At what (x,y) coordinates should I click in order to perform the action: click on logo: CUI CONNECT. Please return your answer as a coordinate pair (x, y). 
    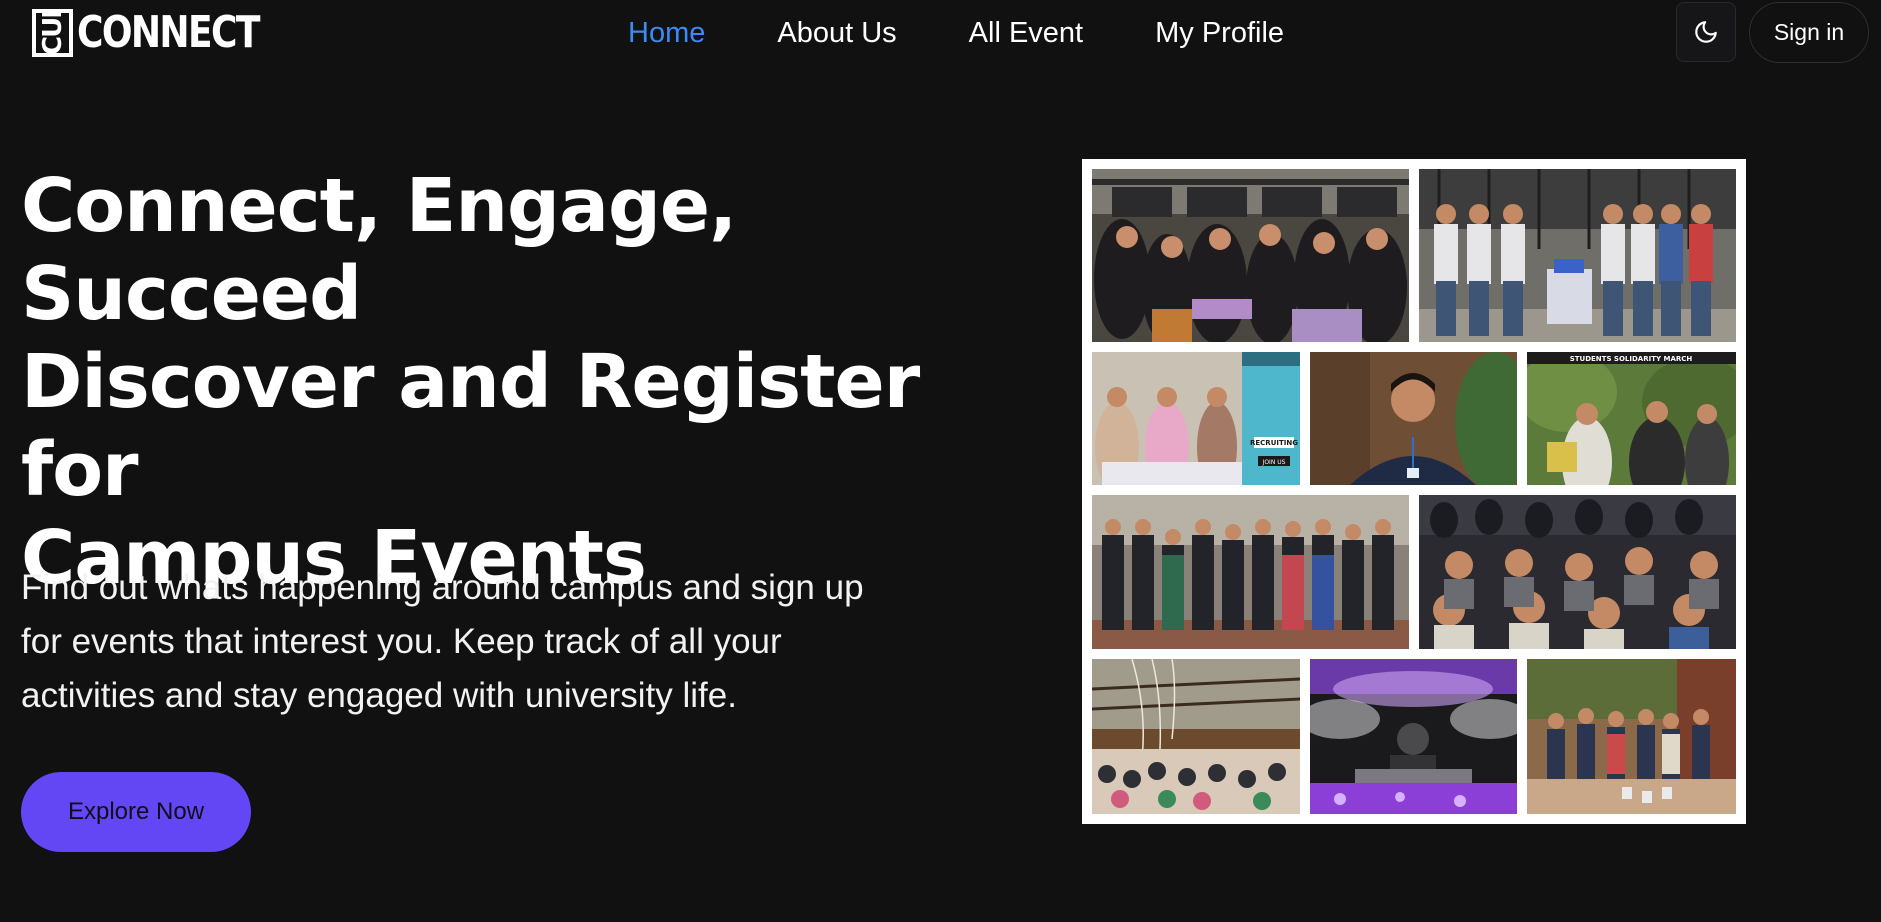
    Looking at the image, I should click on (165, 33).